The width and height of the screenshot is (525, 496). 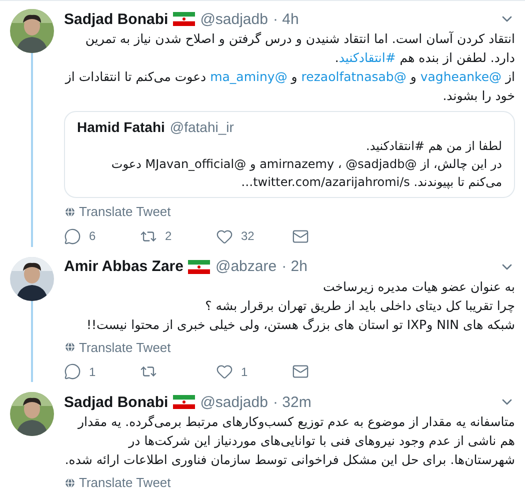 What do you see at coordinates (359, 305) in the screenshot?
I see `tweet-text: چرا تقریبا کل دیتای داخلی باید از طریق تهران برقرار بشه ؟` at bounding box center [359, 305].